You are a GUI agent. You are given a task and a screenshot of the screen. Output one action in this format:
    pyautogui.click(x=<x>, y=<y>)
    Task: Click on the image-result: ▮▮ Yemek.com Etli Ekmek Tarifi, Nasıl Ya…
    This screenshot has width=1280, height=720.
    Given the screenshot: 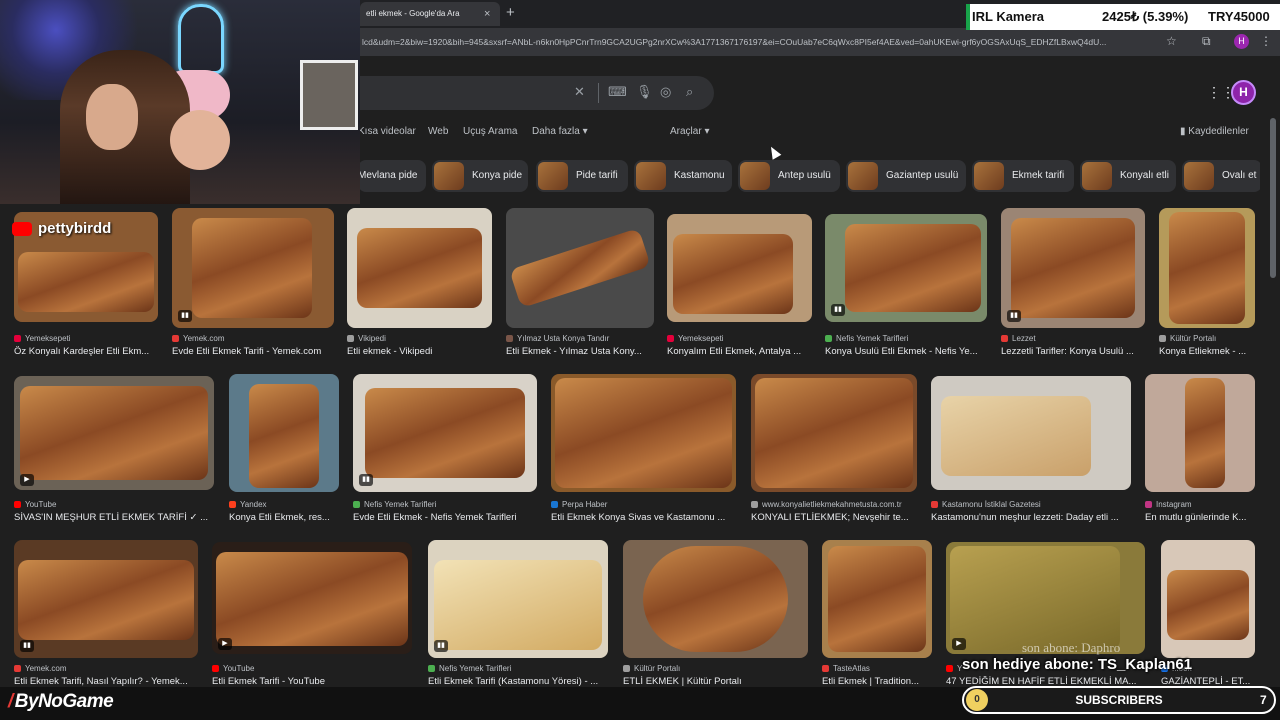 What is the action you would take?
    pyautogui.click(x=106, y=615)
    